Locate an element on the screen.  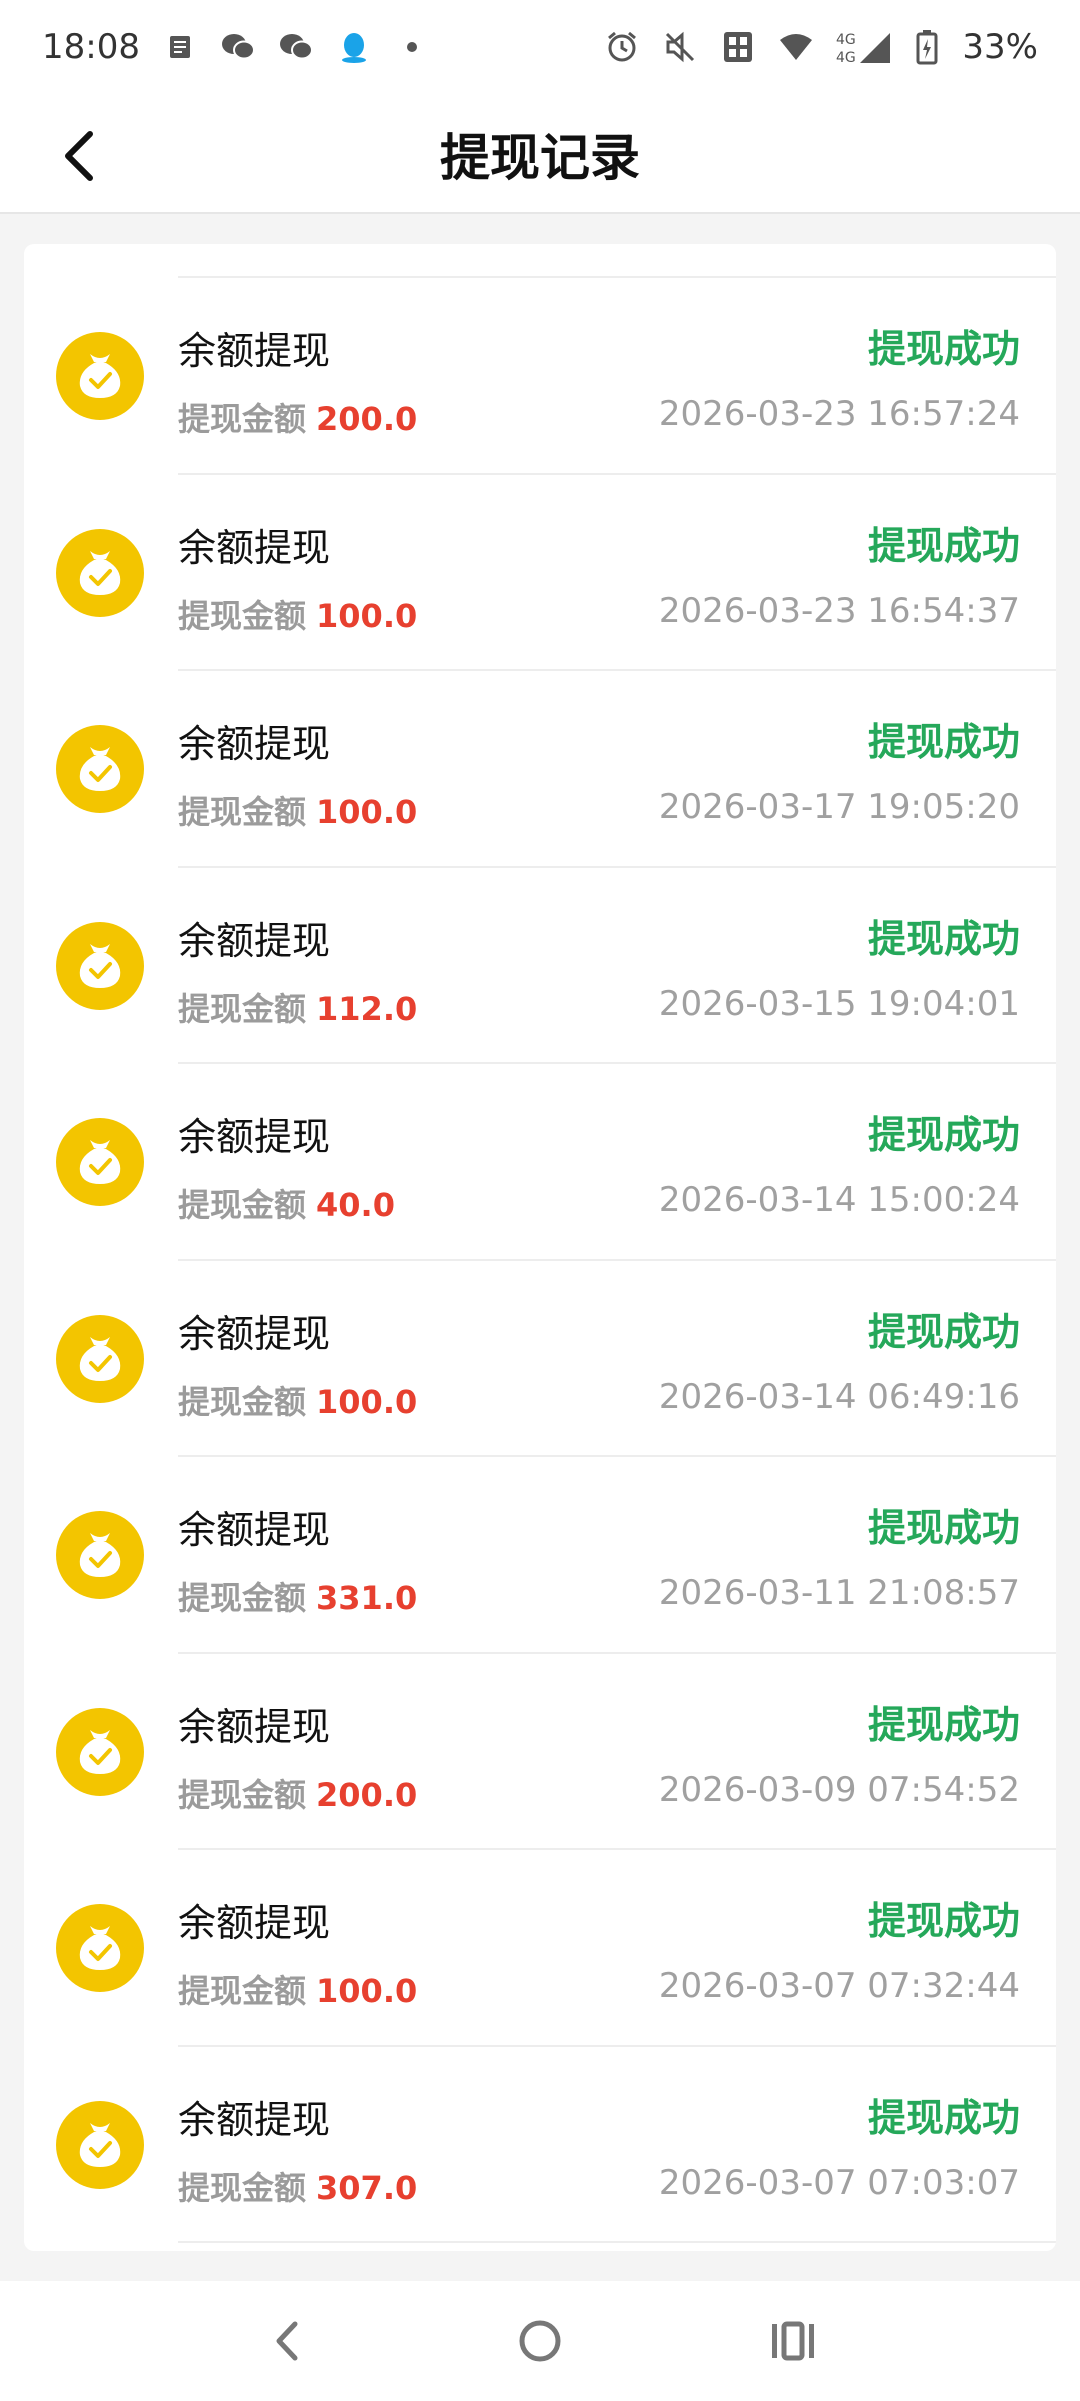
record-time: 2026-03-07 07:32:44 is located at coordinates (839, 1986).